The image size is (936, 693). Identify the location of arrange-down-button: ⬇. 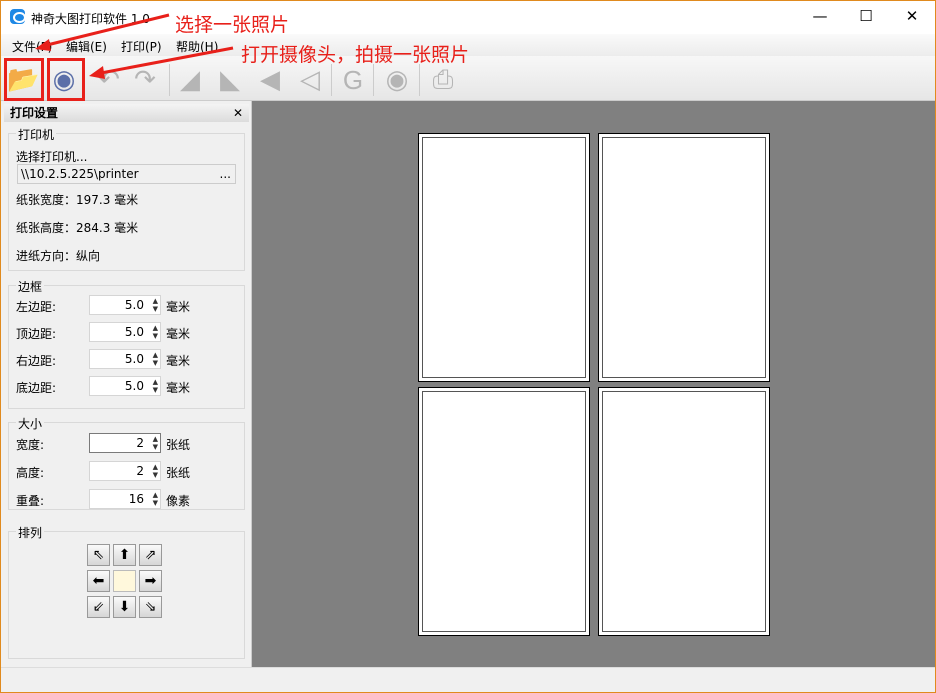
(124, 607).